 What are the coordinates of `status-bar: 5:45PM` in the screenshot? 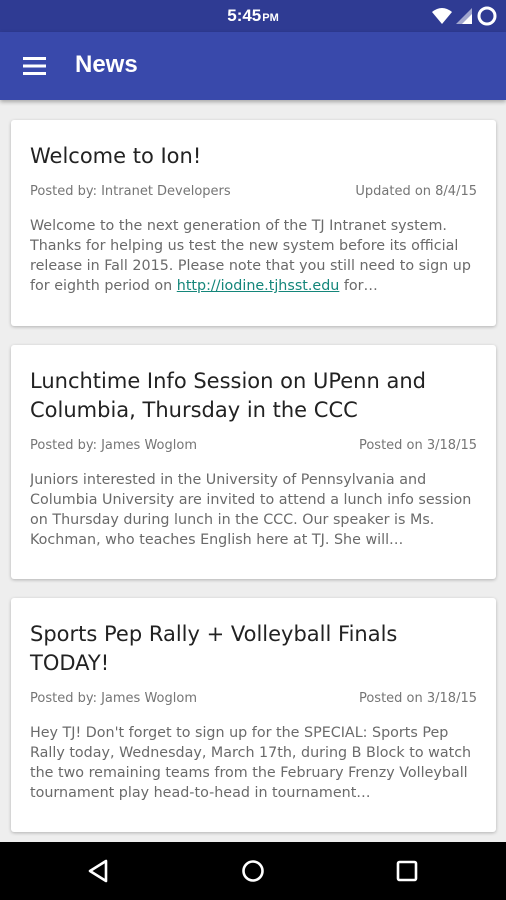 It's located at (253, 16).